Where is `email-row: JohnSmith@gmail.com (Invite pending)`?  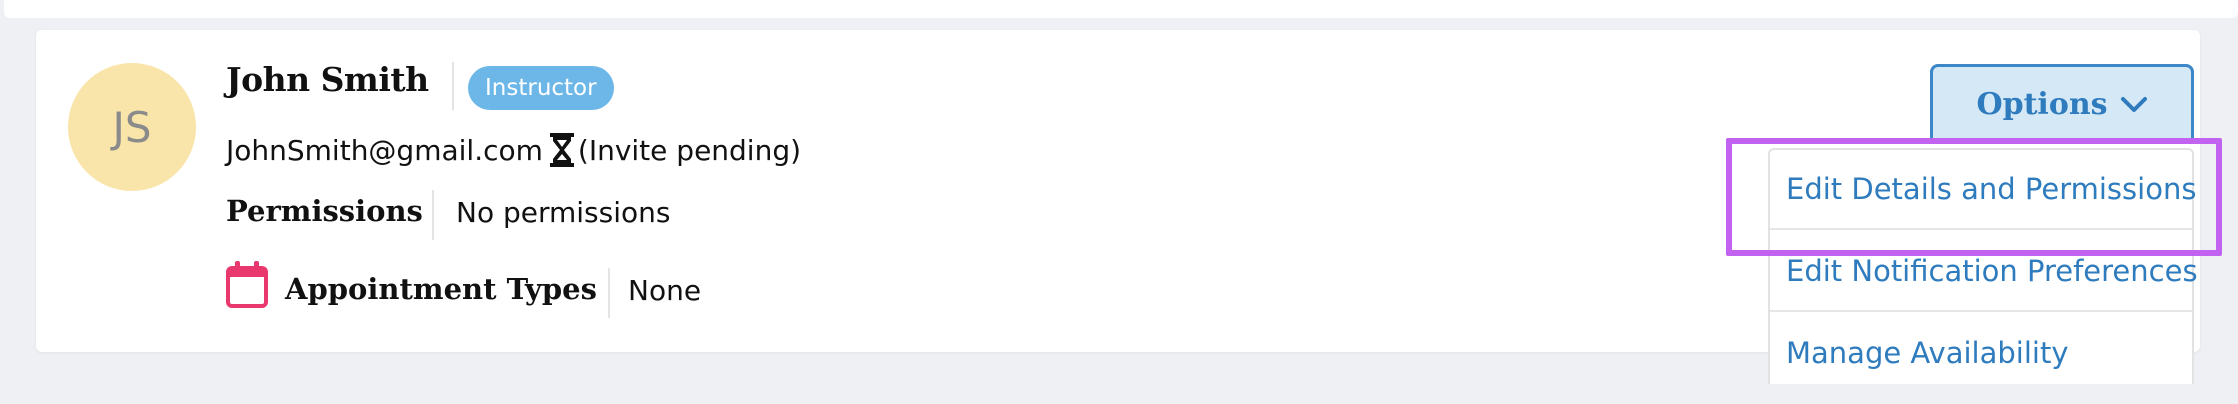
email-row: JohnSmith@gmail.com (Invite pending) is located at coordinates (513, 150).